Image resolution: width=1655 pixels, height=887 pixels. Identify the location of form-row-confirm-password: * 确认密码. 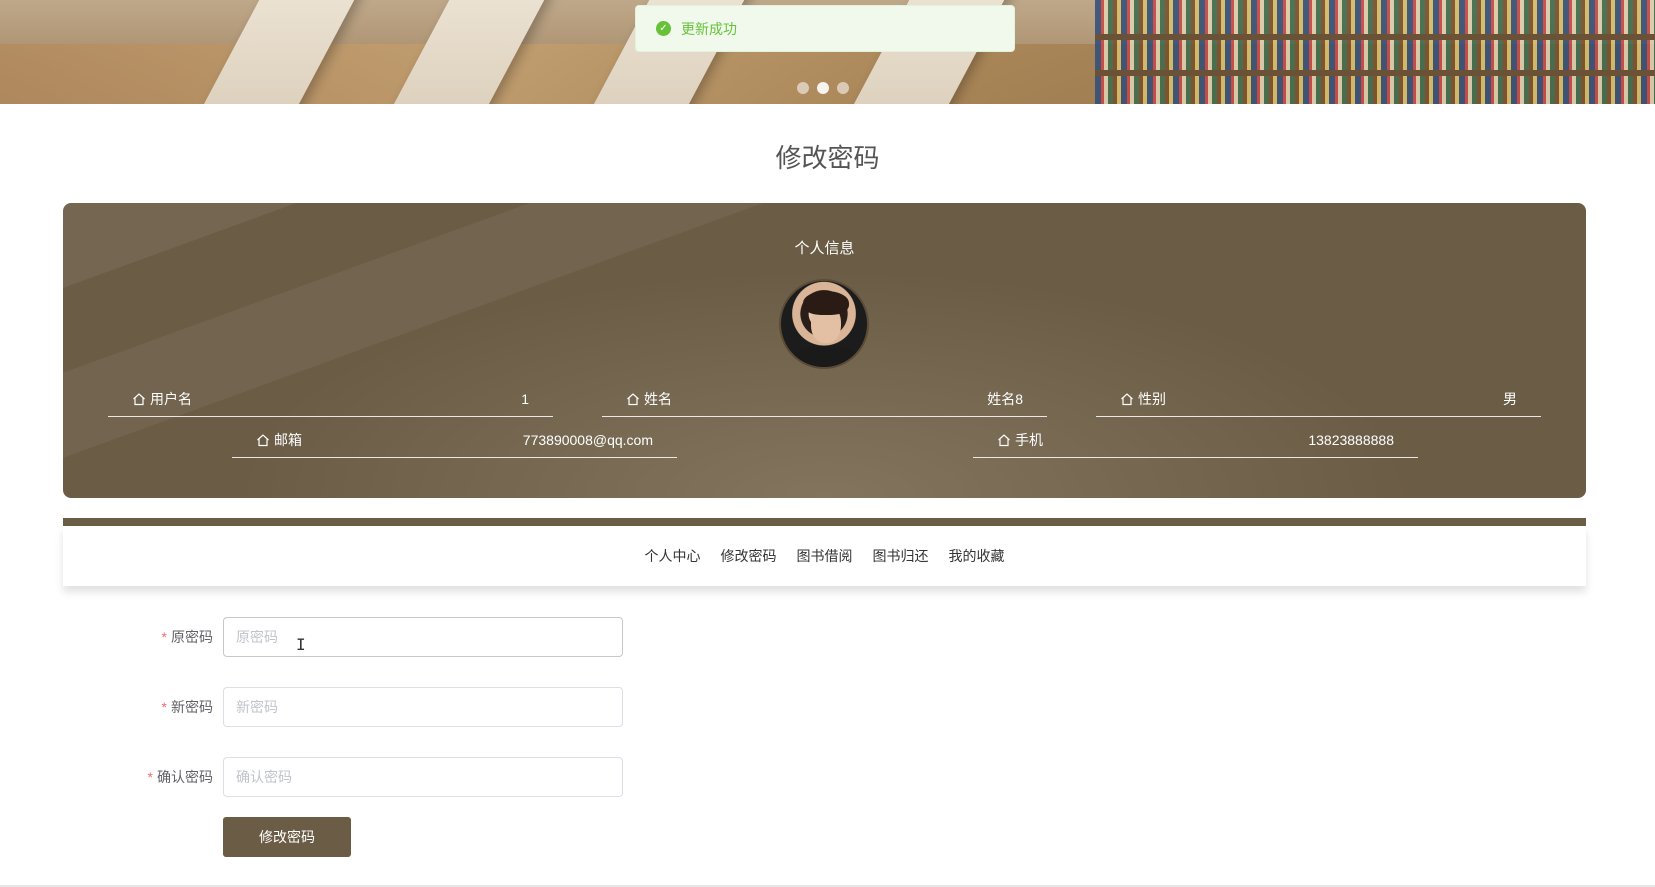
(311, 777).